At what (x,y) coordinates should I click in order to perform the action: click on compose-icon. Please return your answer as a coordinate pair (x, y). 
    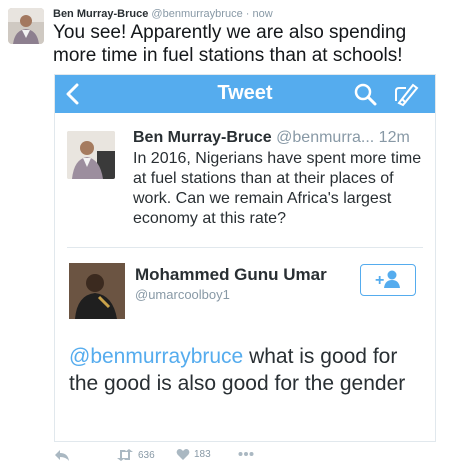
    Looking at the image, I should click on (406, 96).